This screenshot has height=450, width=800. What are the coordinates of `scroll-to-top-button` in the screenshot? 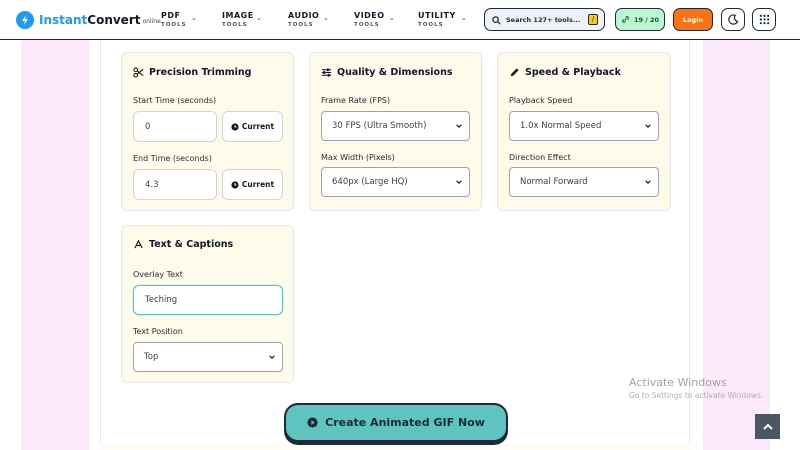 It's located at (767, 426).